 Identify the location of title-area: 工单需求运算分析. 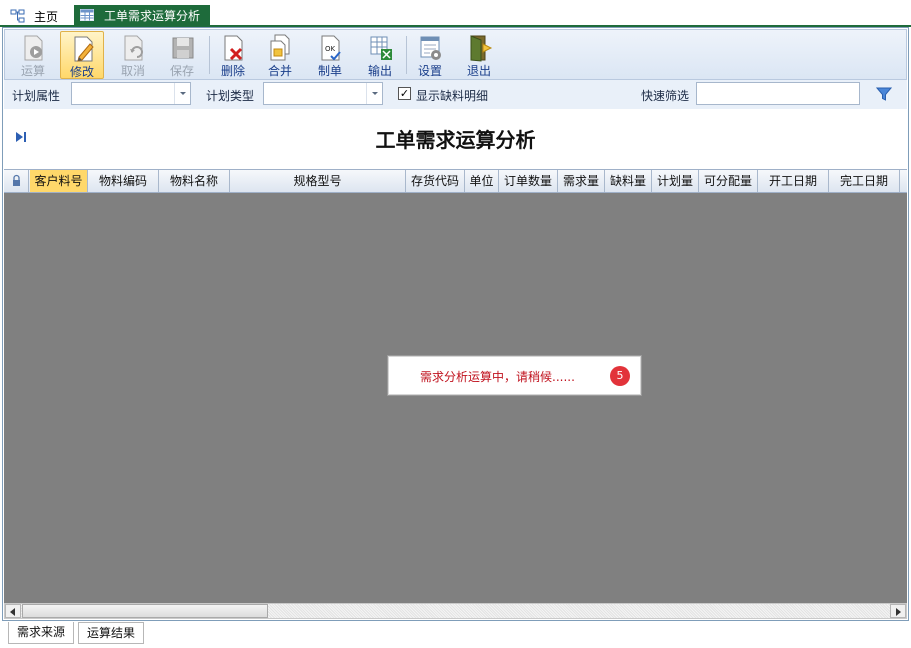
(455, 139).